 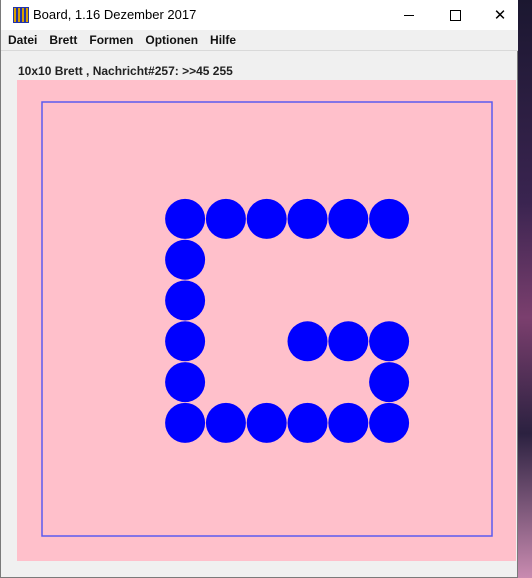 What do you see at coordinates (259, 15) in the screenshot?
I see `title-bar: Board, 1.16 Dezember 2017 ✕` at bounding box center [259, 15].